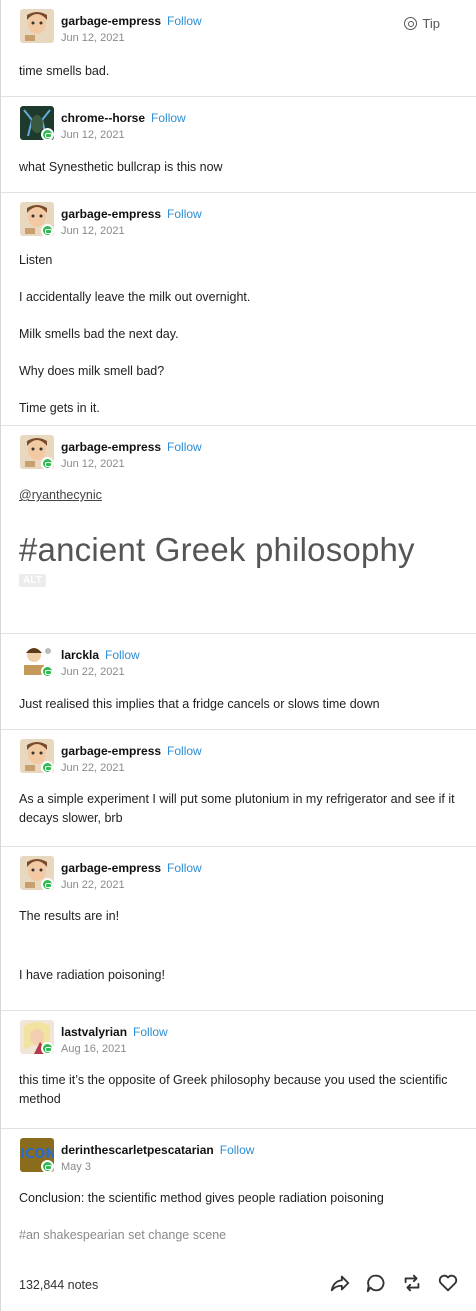 Image resolution: width=476 pixels, height=1311 pixels. I want to click on post-text: time smells bad., so click(64, 71).